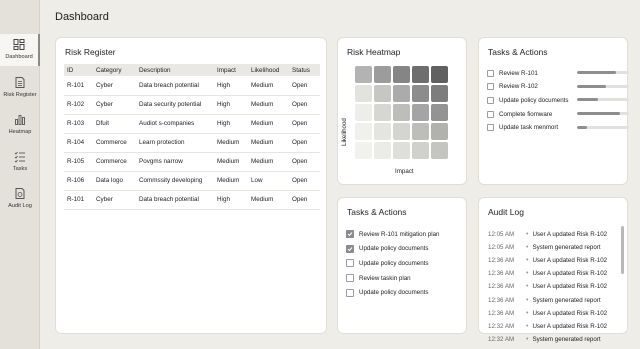 The width and height of the screenshot is (640, 349). Describe the element at coordinates (304, 105) in the screenshot. I see `table-cell: Open` at that location.